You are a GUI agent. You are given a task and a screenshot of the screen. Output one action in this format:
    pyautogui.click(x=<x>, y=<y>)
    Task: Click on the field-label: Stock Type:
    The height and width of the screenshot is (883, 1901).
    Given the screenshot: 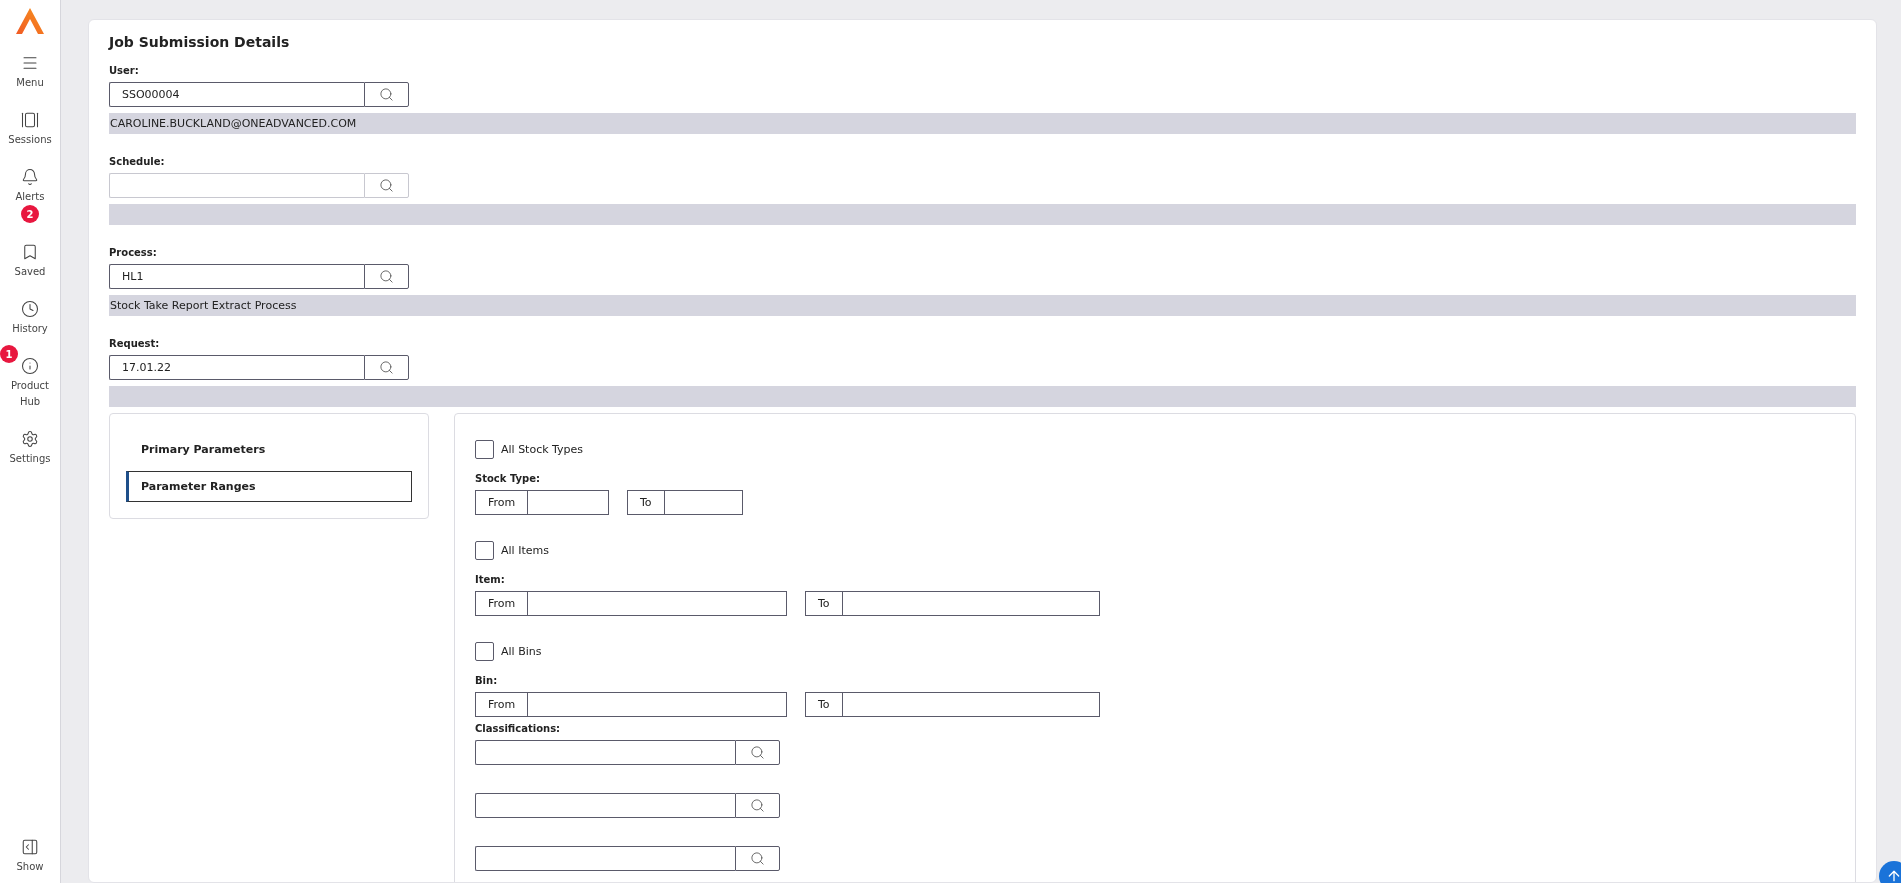 What is the action you would take?
    pyautogui.click(x=508, y=478)
    